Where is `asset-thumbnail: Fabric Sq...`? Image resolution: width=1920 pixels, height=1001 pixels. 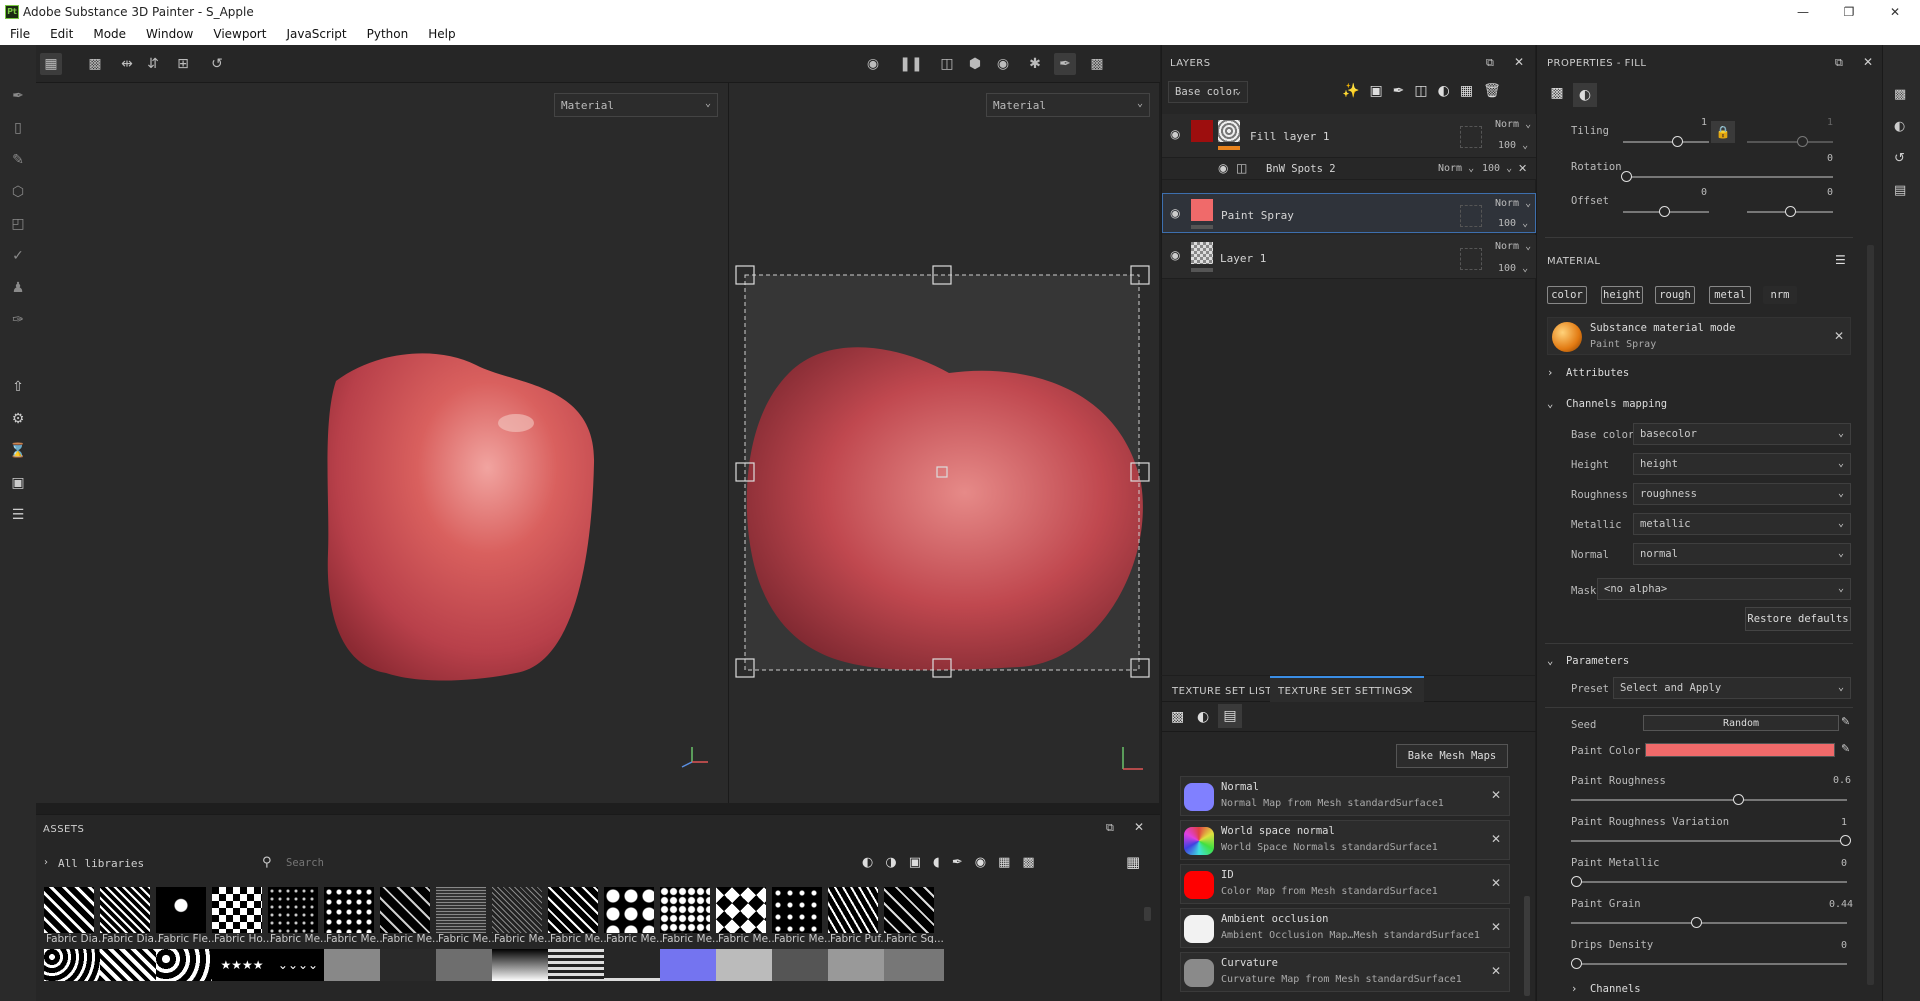
asset-thumbnail: Fabric Sq... is located at coordinates (914, 915).